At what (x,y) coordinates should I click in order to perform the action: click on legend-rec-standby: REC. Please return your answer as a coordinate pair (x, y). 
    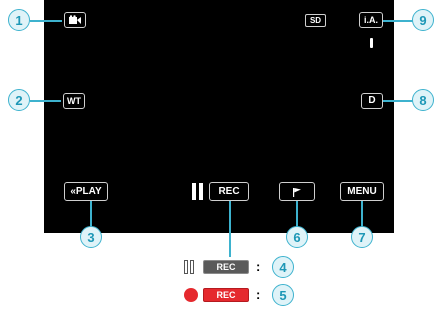
    Looking at the image, I should click on (226, 267).